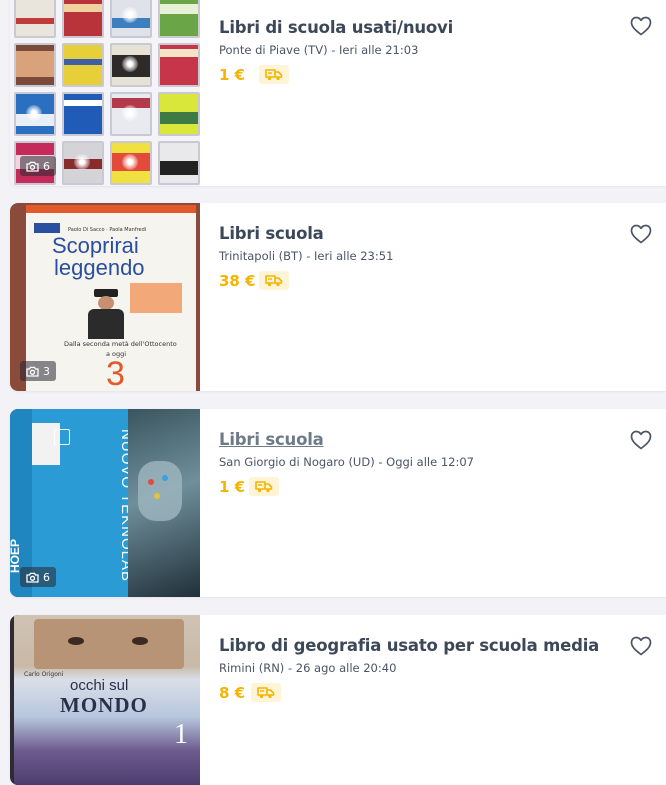  What do you see at coordinates (44, 674) in the screenshot?
I see `cover-author: Carlo Origoni` at bounding box center [44, 674].